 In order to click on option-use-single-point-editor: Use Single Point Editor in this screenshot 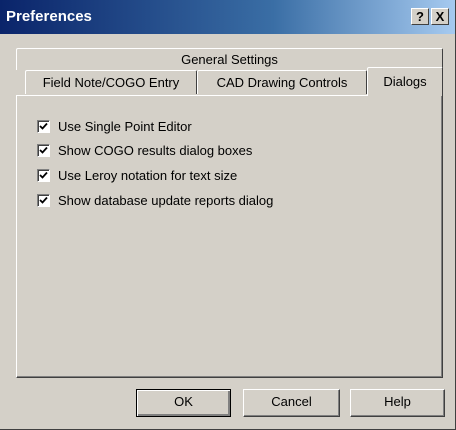, I will do `click(114, 126)`.